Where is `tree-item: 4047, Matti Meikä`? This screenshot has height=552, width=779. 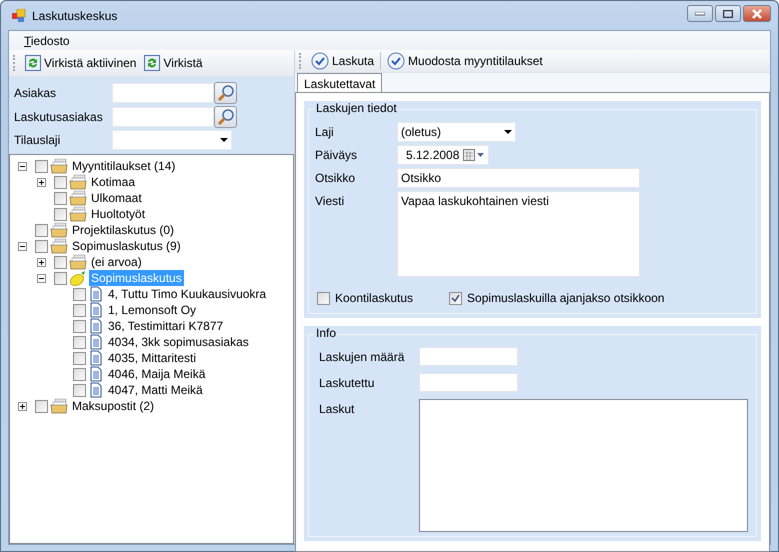 tree-item: 4047, Matti Meikä is located at coordinates (155, 390).